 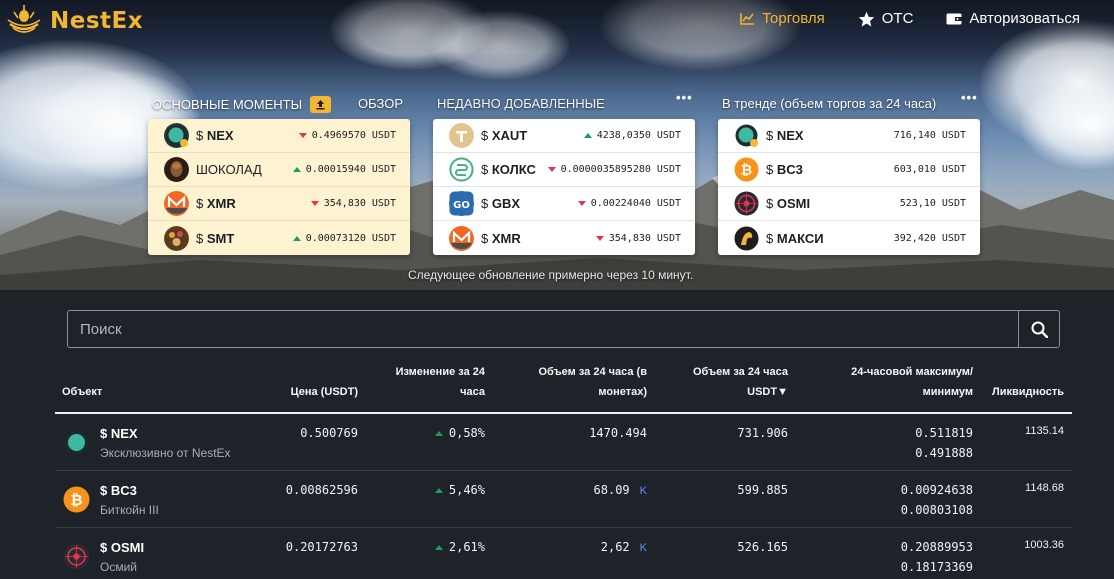 I want to click on col-change: Изменение за 24 часа, so click(x=440, y=382).